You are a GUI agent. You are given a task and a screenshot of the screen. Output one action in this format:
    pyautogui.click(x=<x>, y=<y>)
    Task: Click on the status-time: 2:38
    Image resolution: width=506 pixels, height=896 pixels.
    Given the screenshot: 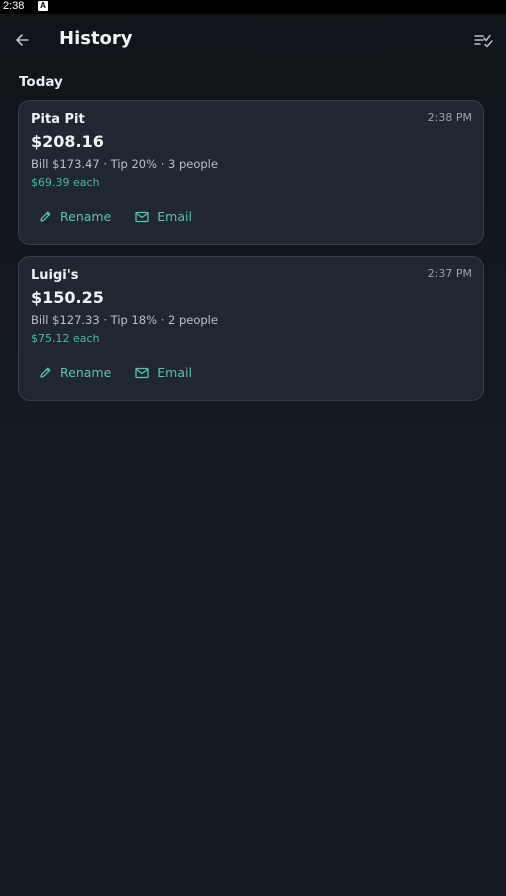 What is the action you would take?
    pyautogui.click(x=14, y=6)
    